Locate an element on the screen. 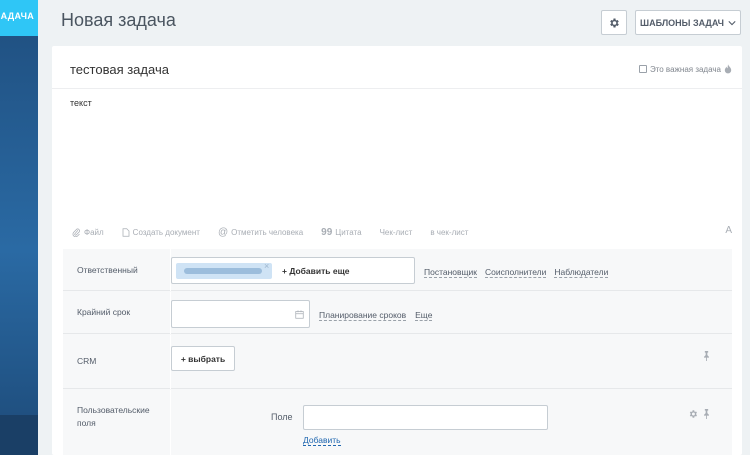 Image resolution: width=750 pixels, height=455 pixels. quote-label: Цитата is located at coordinates (348, 232).